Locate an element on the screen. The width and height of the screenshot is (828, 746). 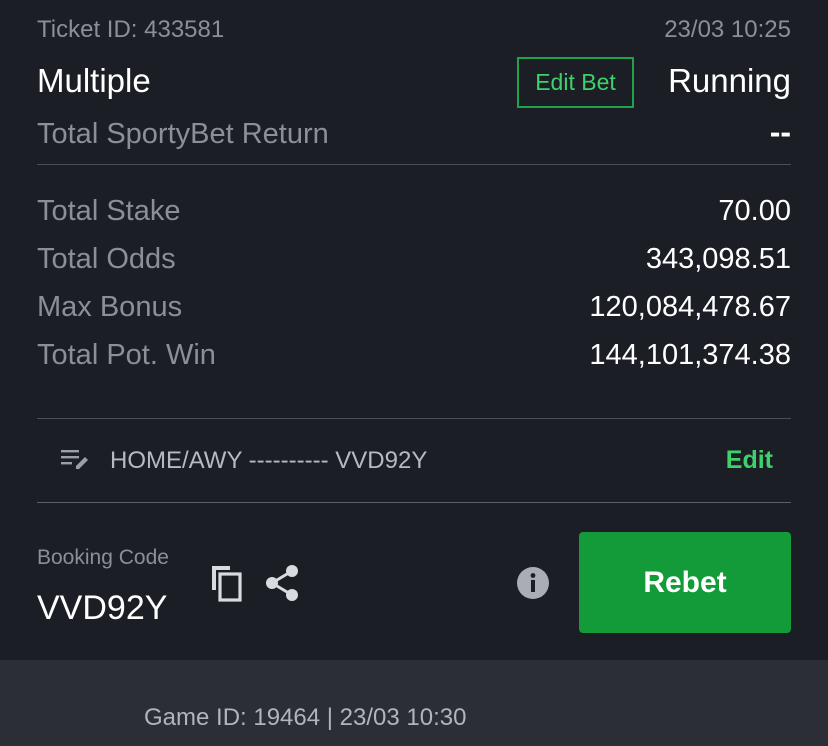
summary-value-stake: 70.00 is located at coordinates (754, 211).